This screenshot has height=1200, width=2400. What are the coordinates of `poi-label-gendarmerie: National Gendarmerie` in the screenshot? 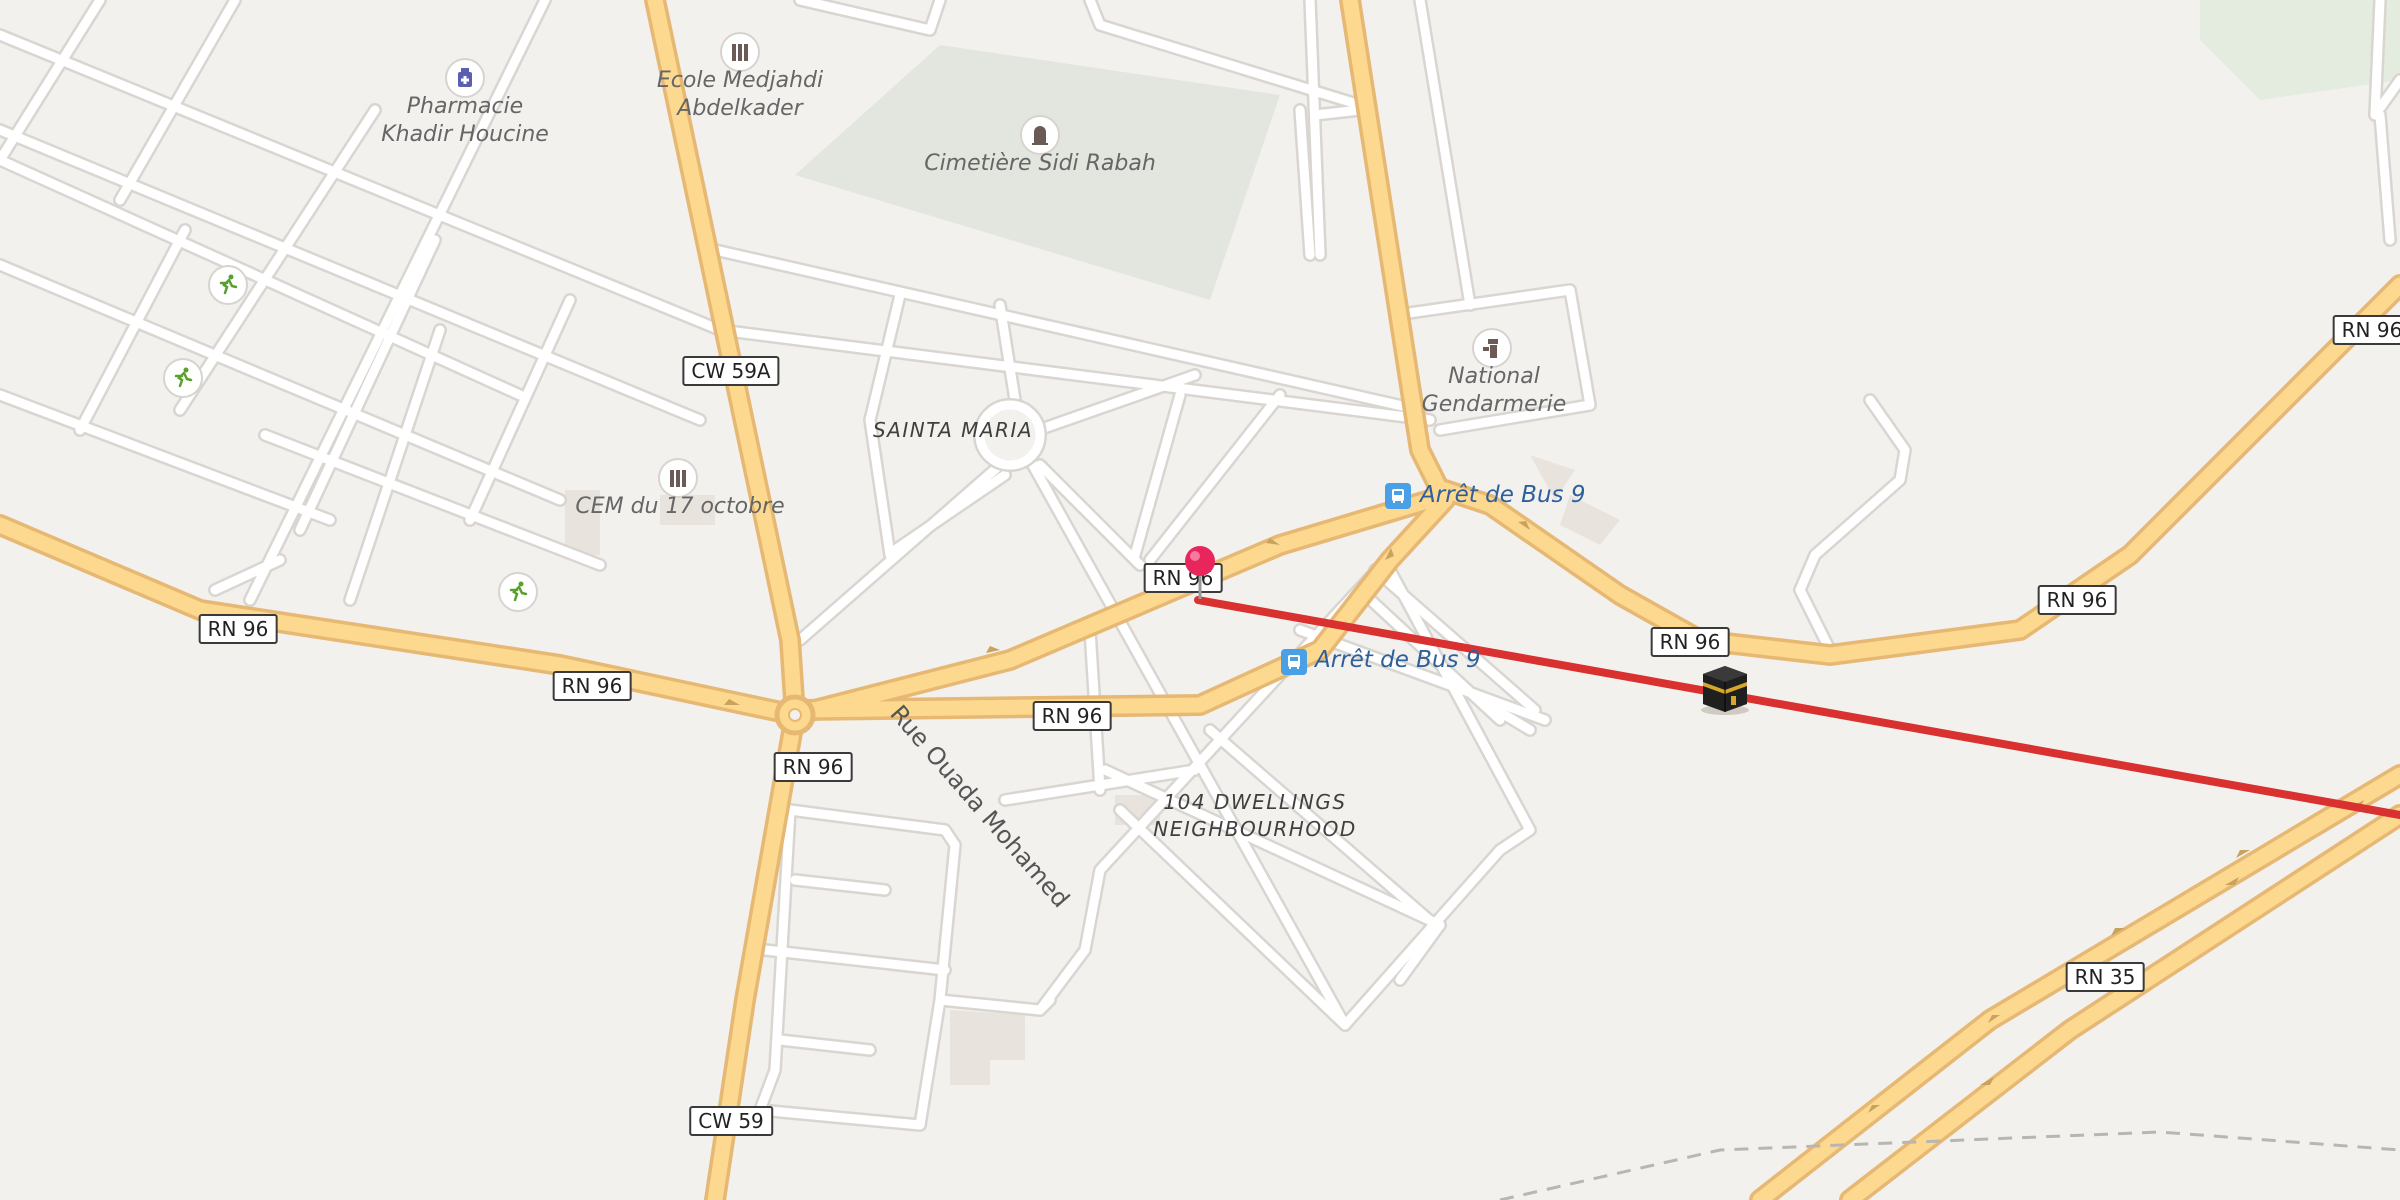 It's located at (1494, 390).